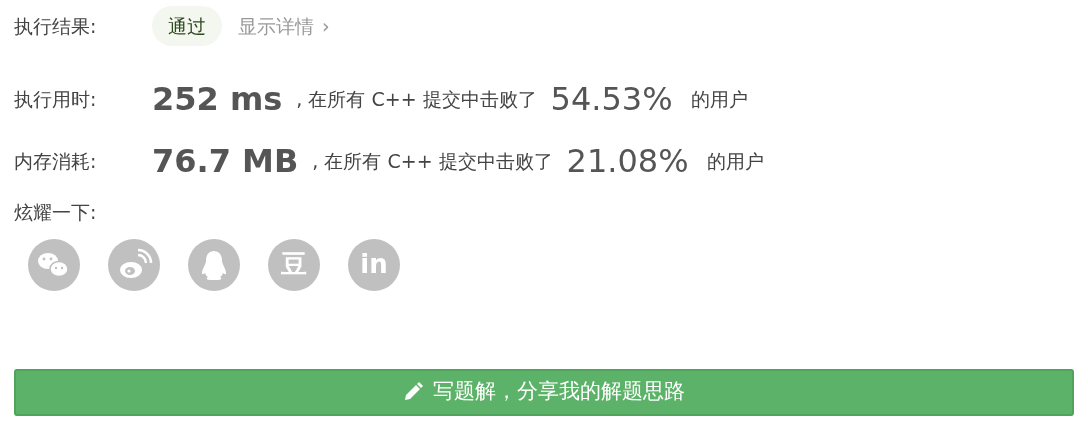 This screenshot has width=1088, height=426. What do you see at coordinates (217, 99) in the screenshot?
I see `stat-value: 252 ms` at bounding box center [217, 99].